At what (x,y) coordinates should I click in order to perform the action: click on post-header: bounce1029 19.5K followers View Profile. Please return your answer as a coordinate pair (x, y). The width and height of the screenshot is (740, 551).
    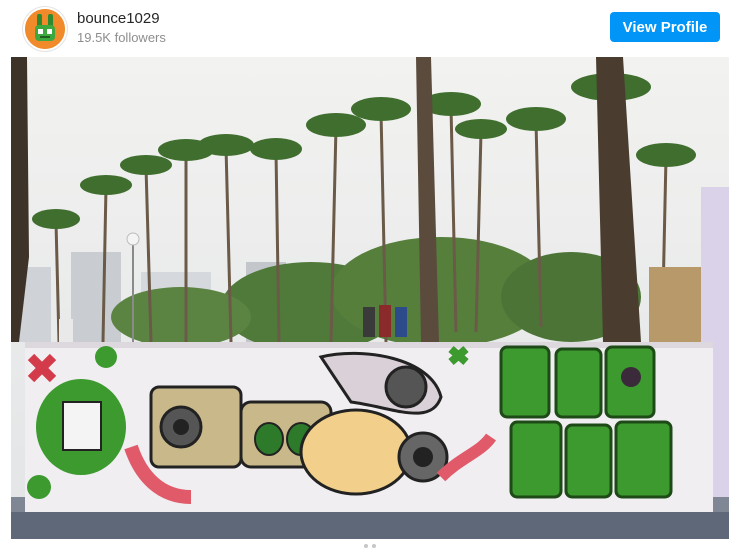
    Looking at the image, I should click on (370, 28).